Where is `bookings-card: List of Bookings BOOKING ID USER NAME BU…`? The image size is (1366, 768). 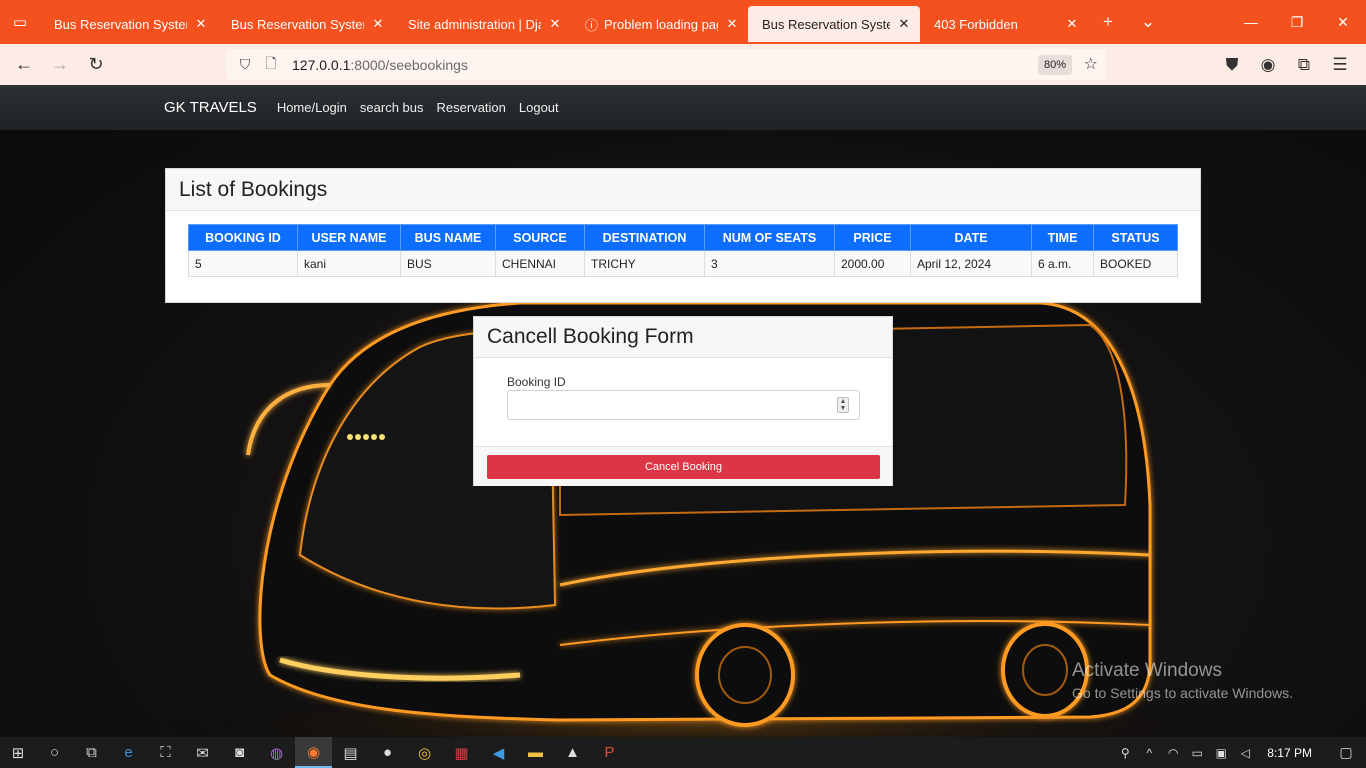 bookings-card: List of Bookings BOOKING ID USER NAME BU… is located at coordinates (683, 235).